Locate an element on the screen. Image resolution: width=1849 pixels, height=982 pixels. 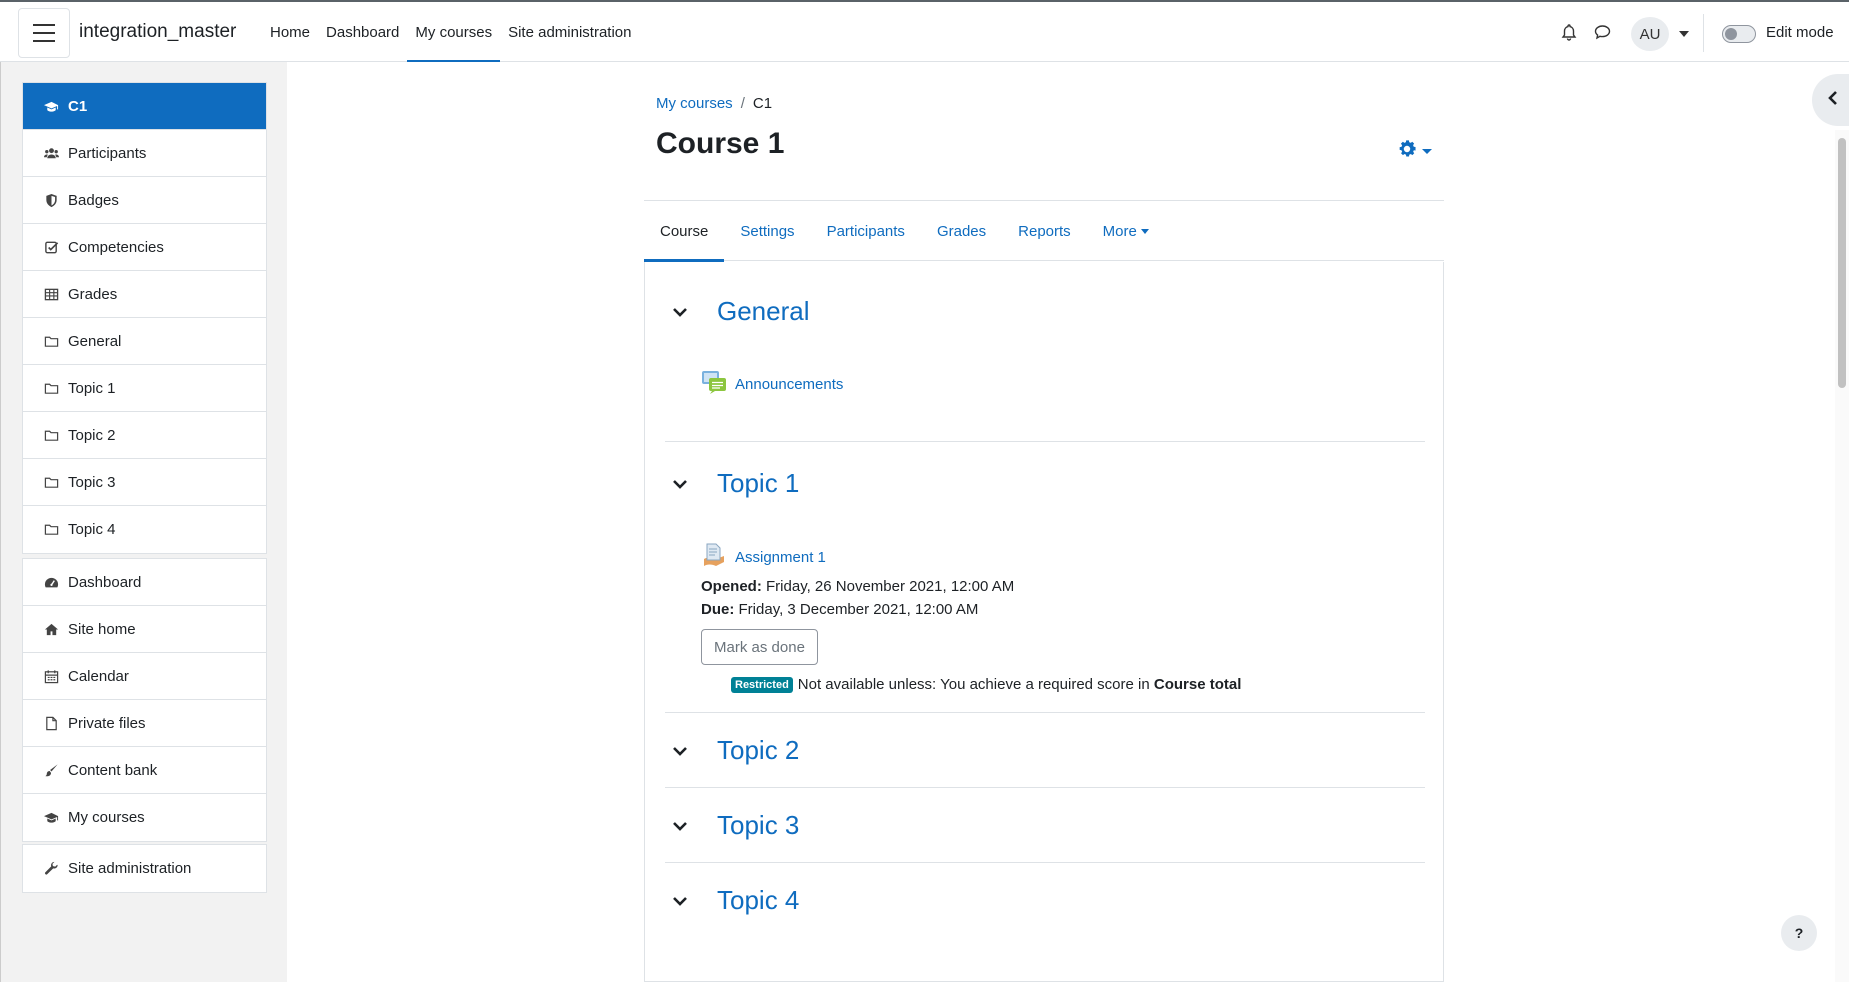
section-title: Topic 4 is located at coordinates (758, 900).